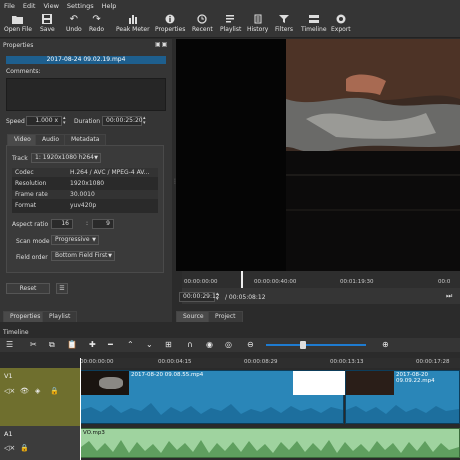 The width and height of the screenshot is (460, 460). I want to click on ripple-icon: ◎, so click(228, 344).